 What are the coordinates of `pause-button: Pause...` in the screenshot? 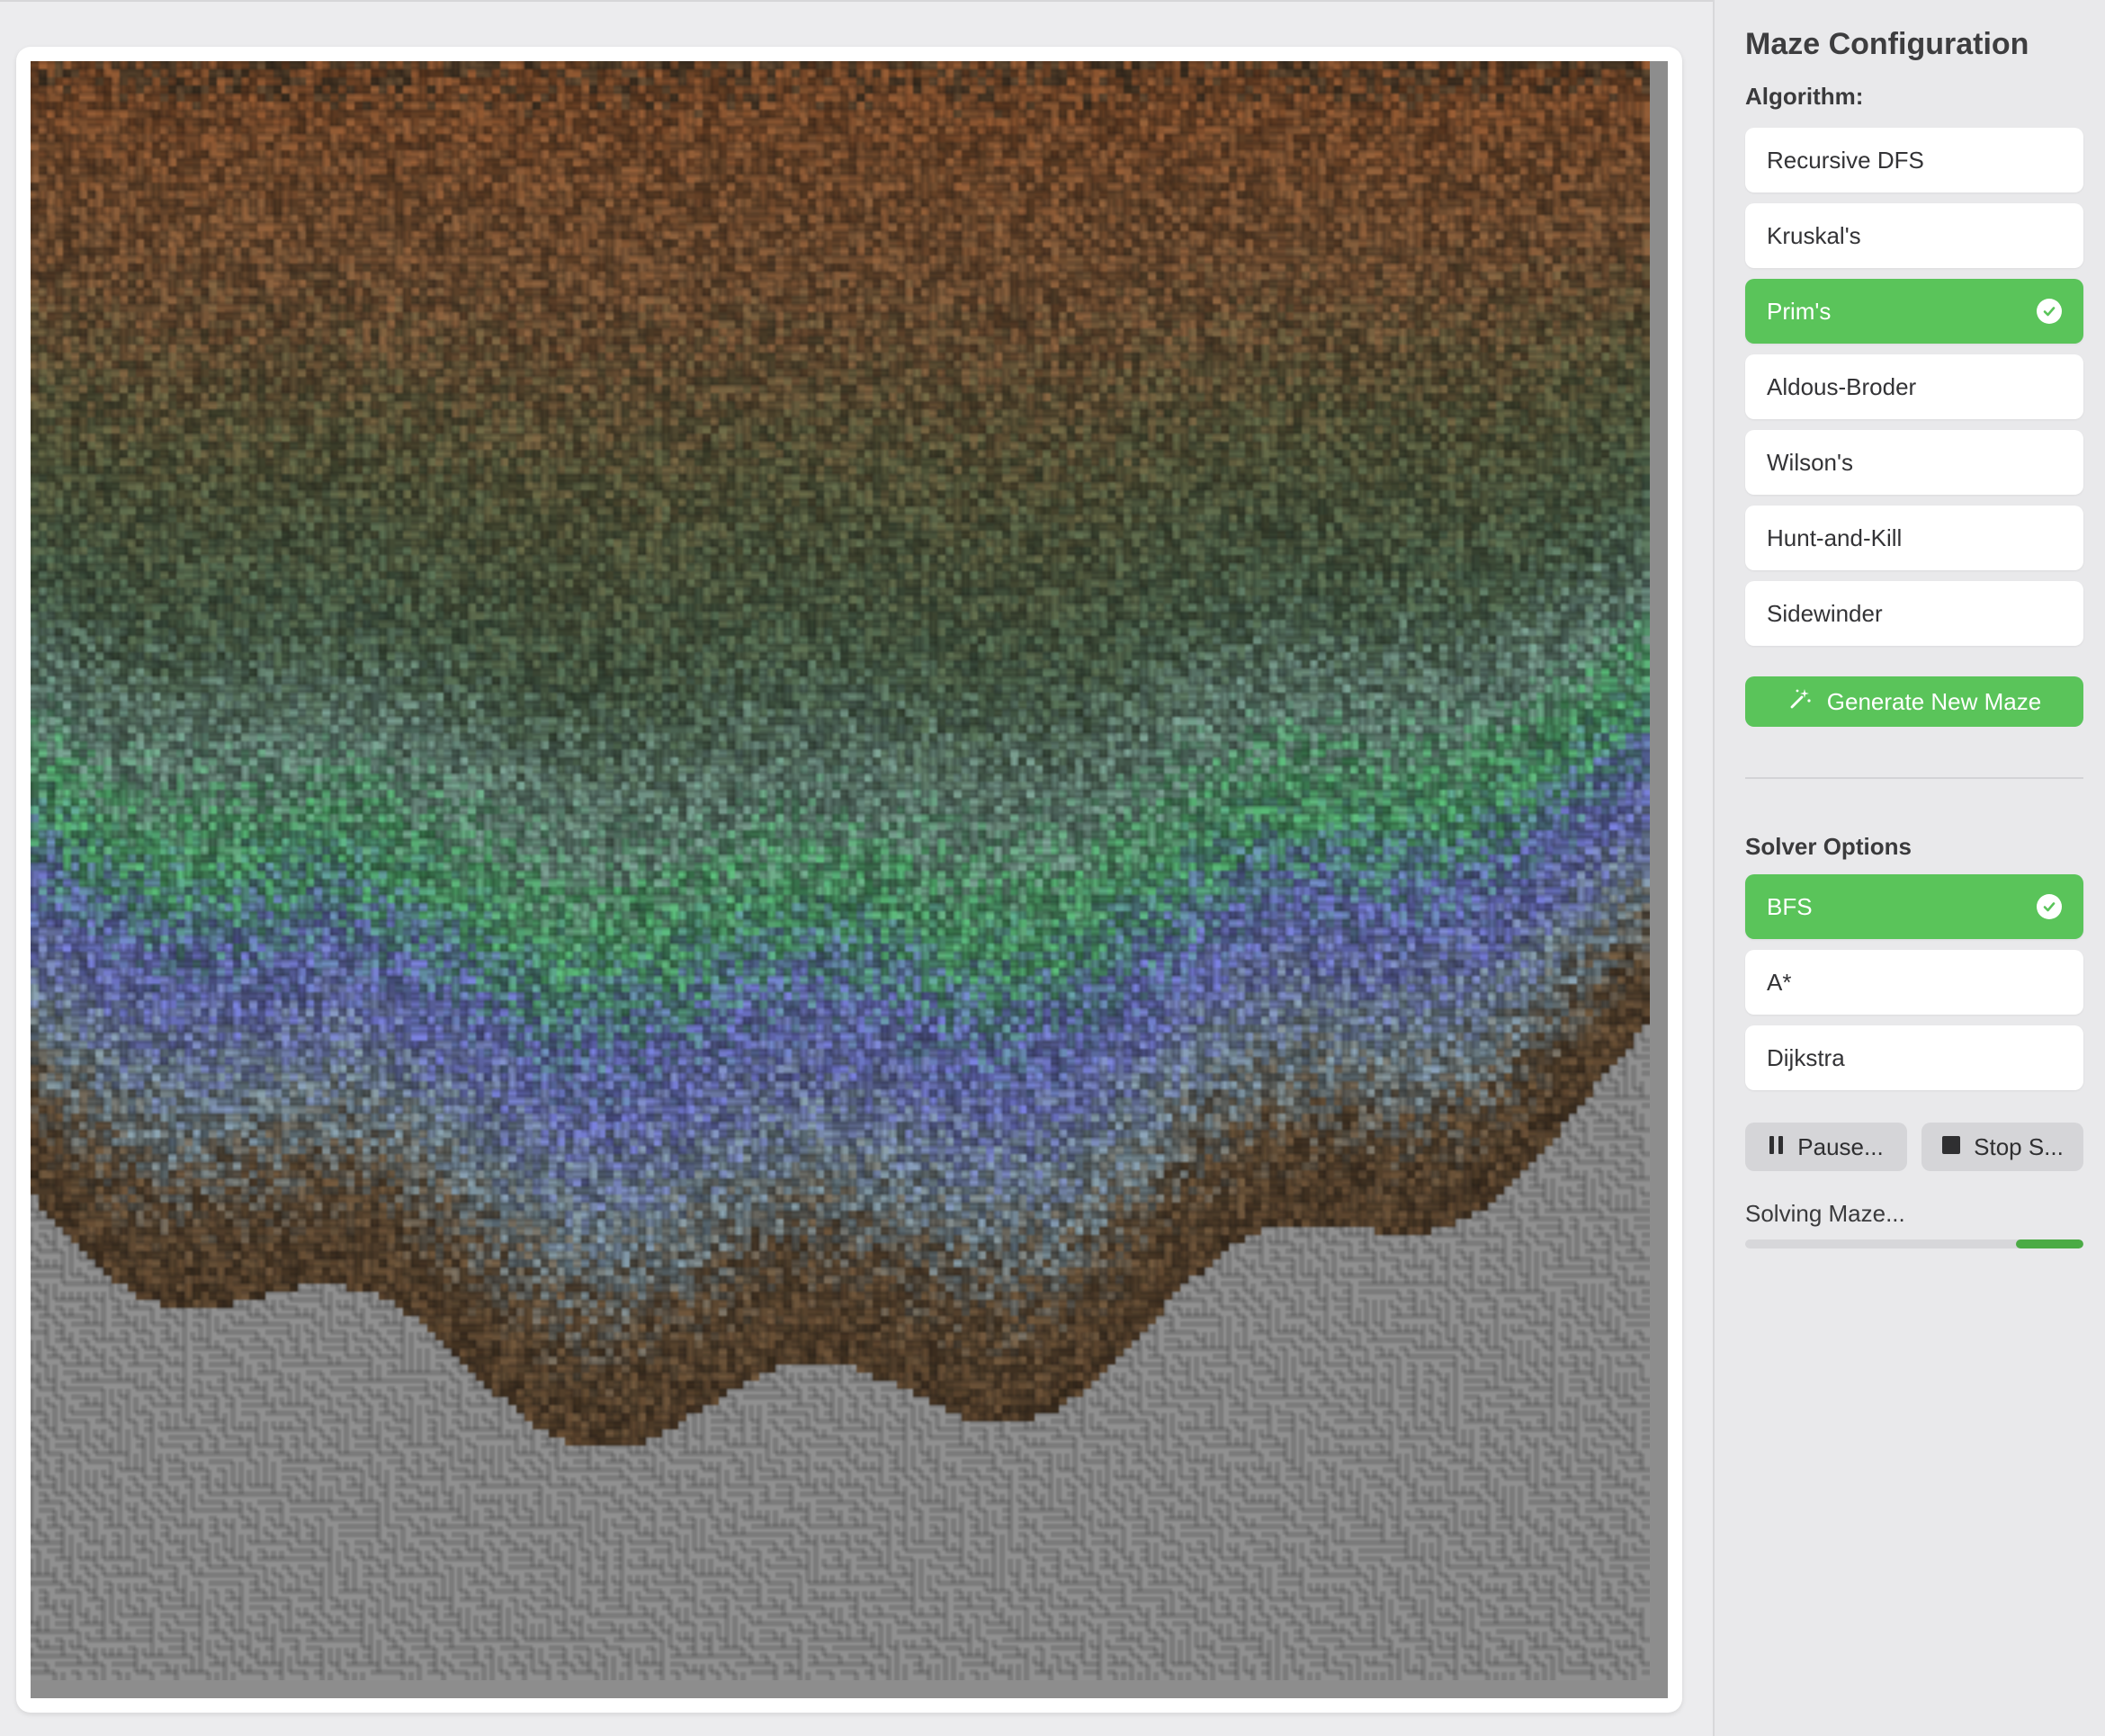 It's located at (1826, 1147).